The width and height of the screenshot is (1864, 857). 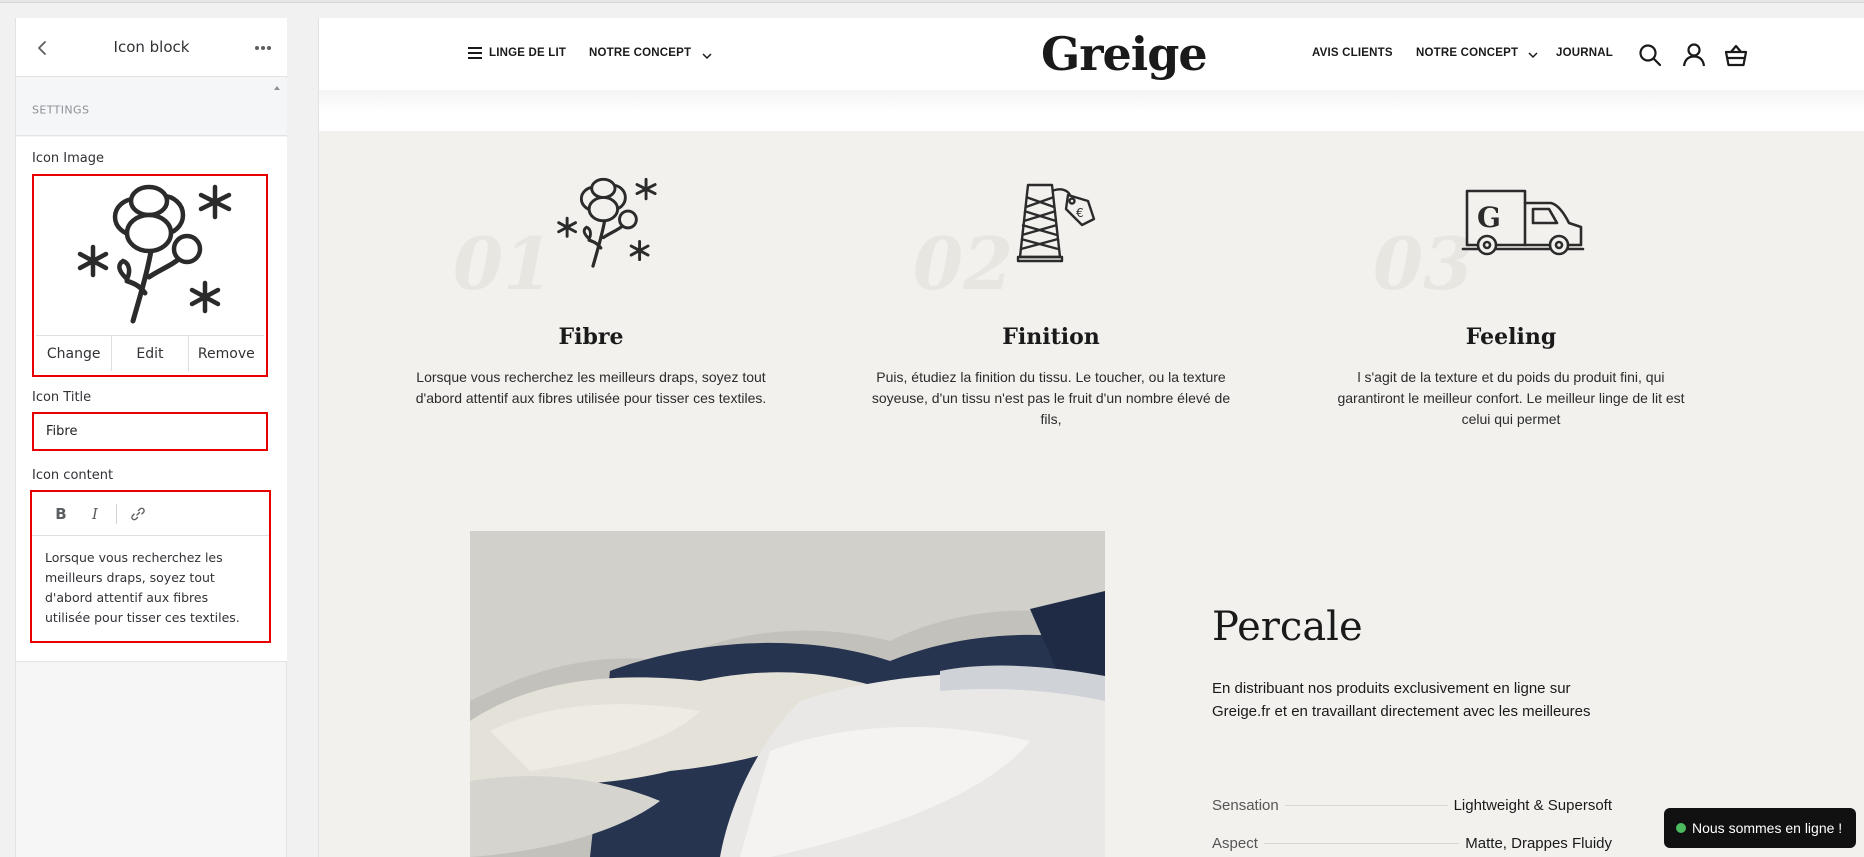 What do you see at coordinates (1584, 53) in the screenshot?
I see `nav-journal: JOURNAL` at bounding box center [1584, 53].